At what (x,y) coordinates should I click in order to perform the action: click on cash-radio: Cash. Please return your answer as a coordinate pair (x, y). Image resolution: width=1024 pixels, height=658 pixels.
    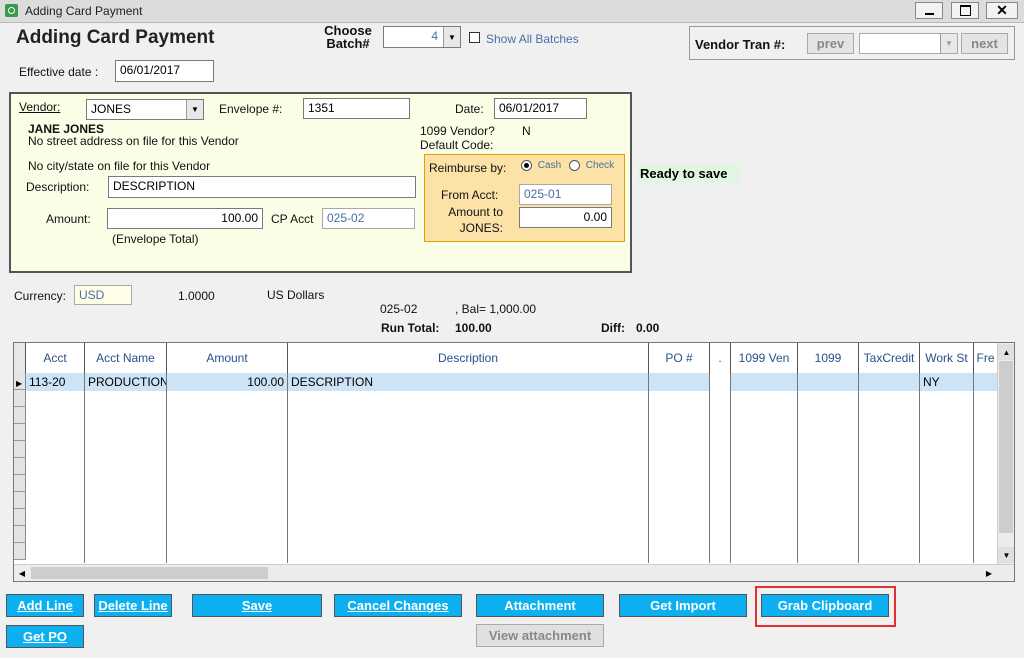
    Looking at the image, I should click on (541, 165).